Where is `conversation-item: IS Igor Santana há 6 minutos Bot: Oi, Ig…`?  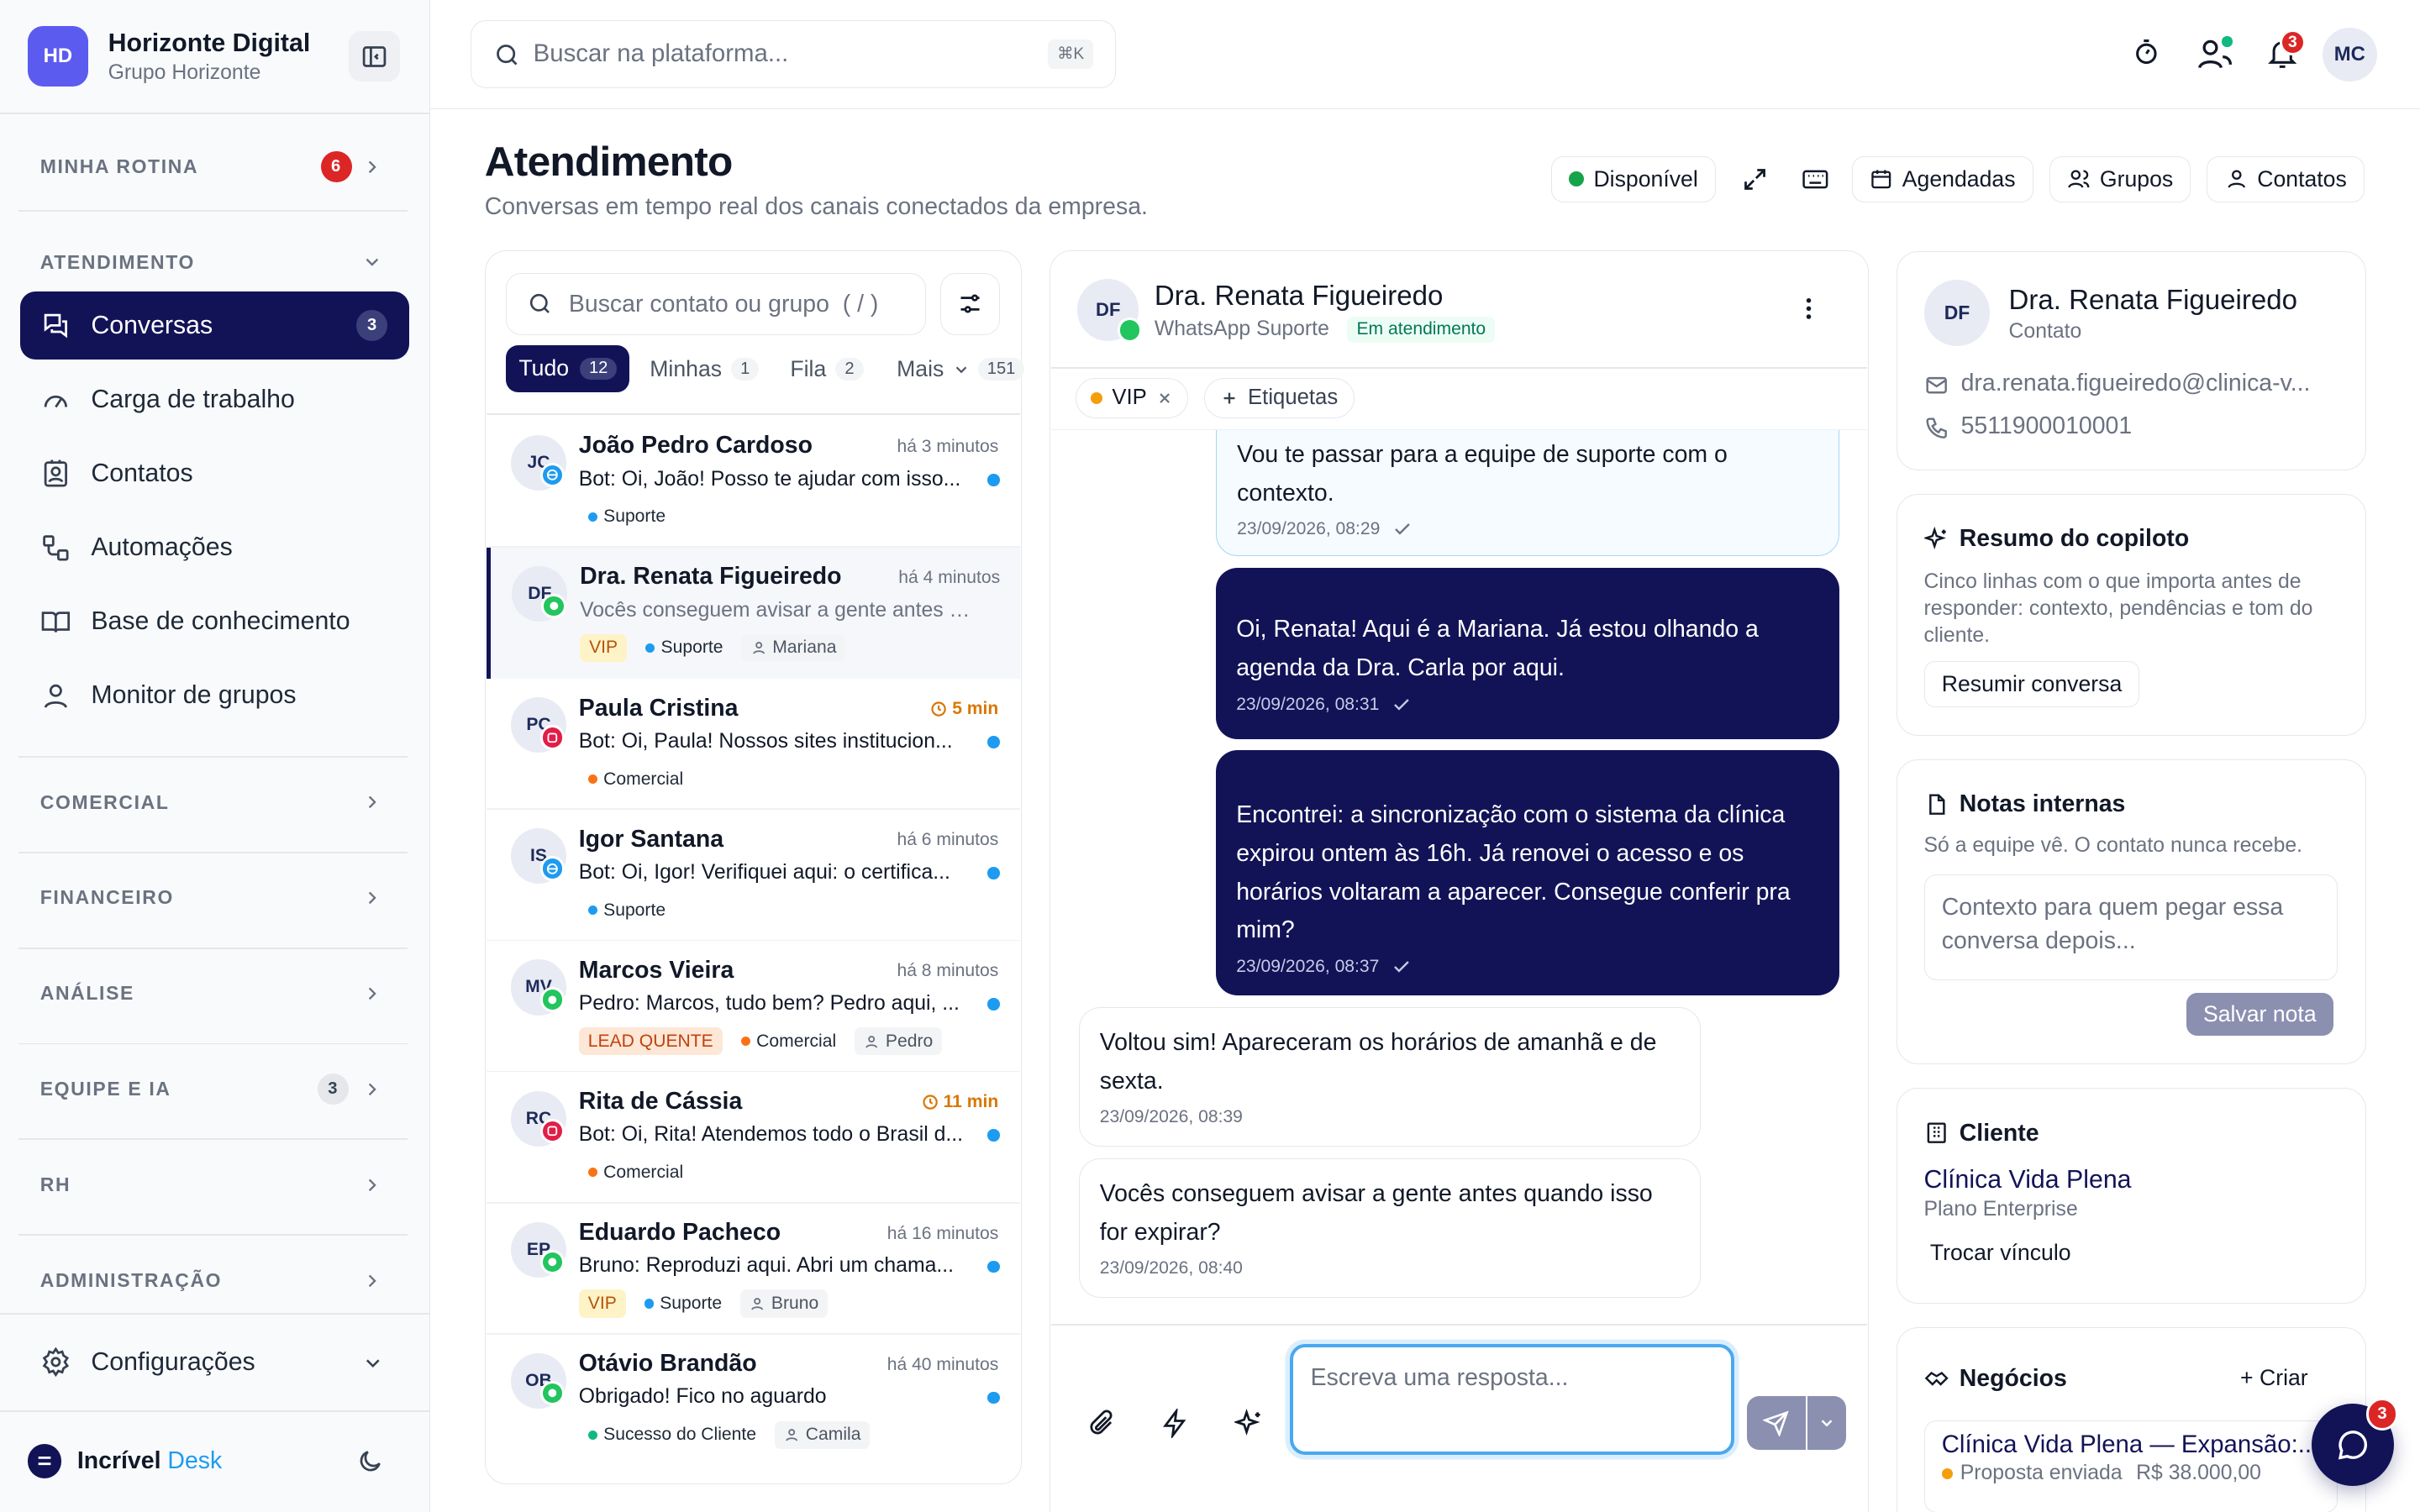 conversation-item: IS Igor Santana há 6 minutos Bot: Oi, Ig… is located at coordinates (752, 875).